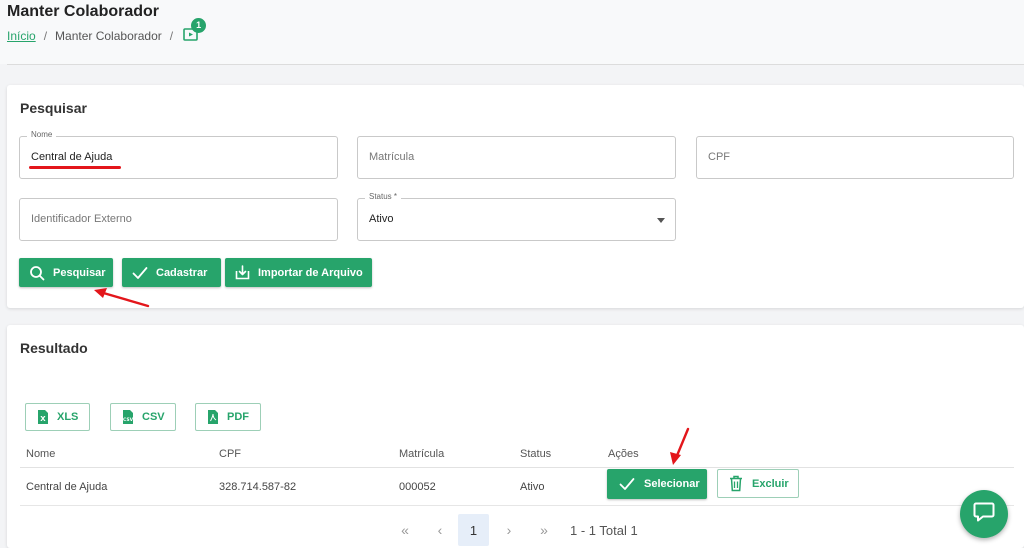  Describe the element at coordinates (517, 452) in the screenshot. I see `table-header: Nome CPF Matrícula Status Ações` at that location.